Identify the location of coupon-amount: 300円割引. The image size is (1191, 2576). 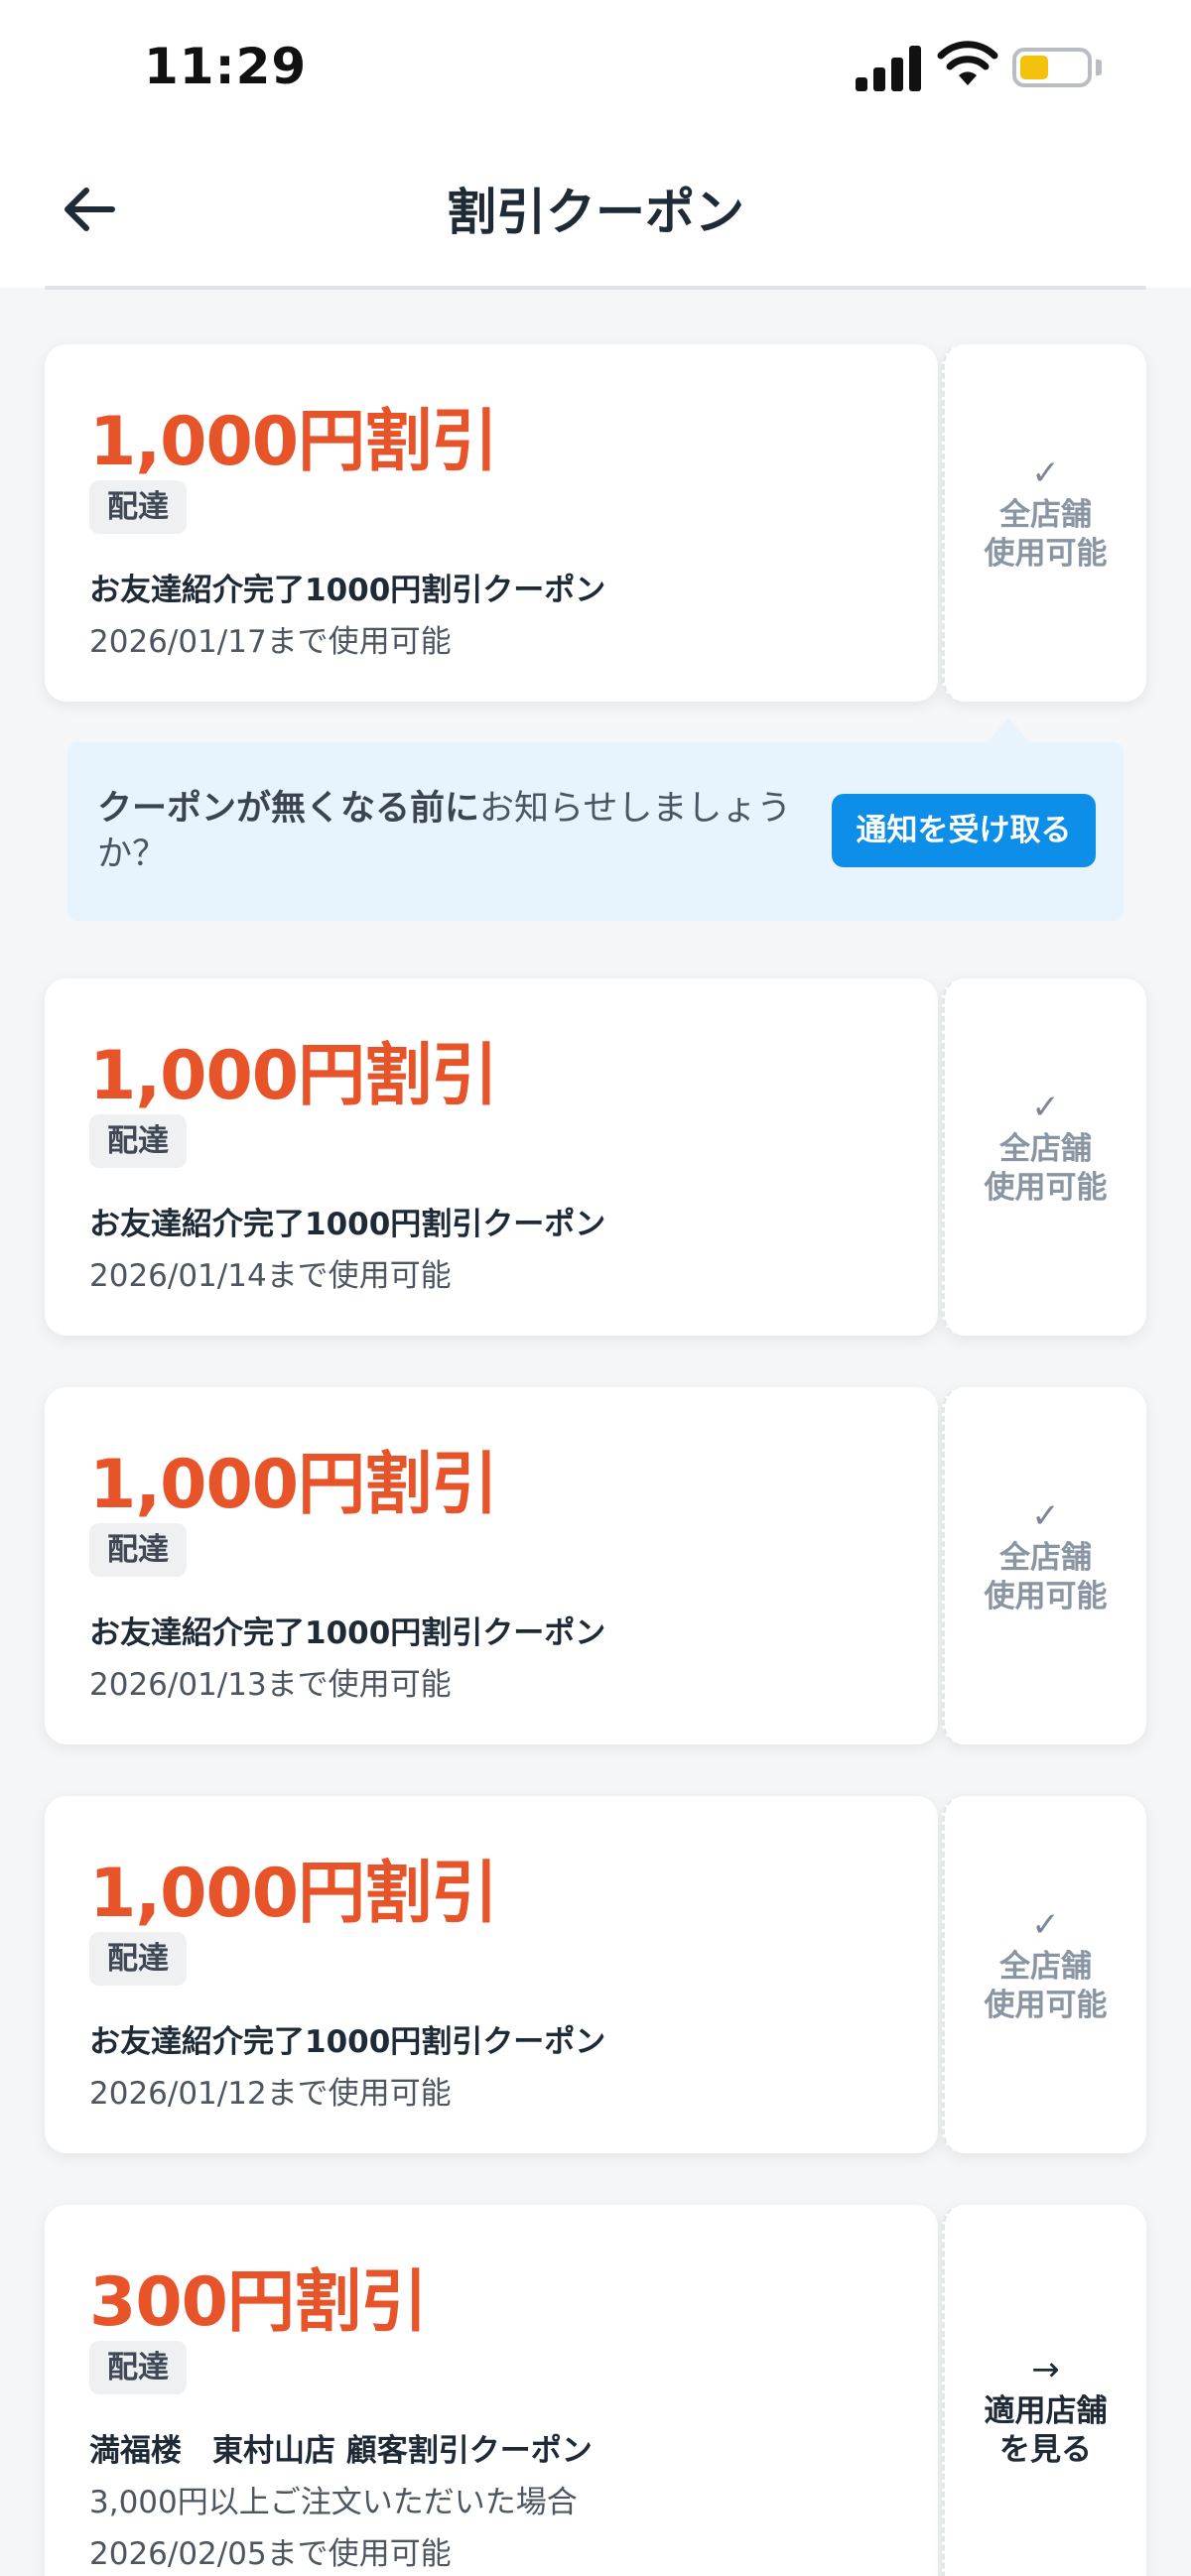
(259, 2303).